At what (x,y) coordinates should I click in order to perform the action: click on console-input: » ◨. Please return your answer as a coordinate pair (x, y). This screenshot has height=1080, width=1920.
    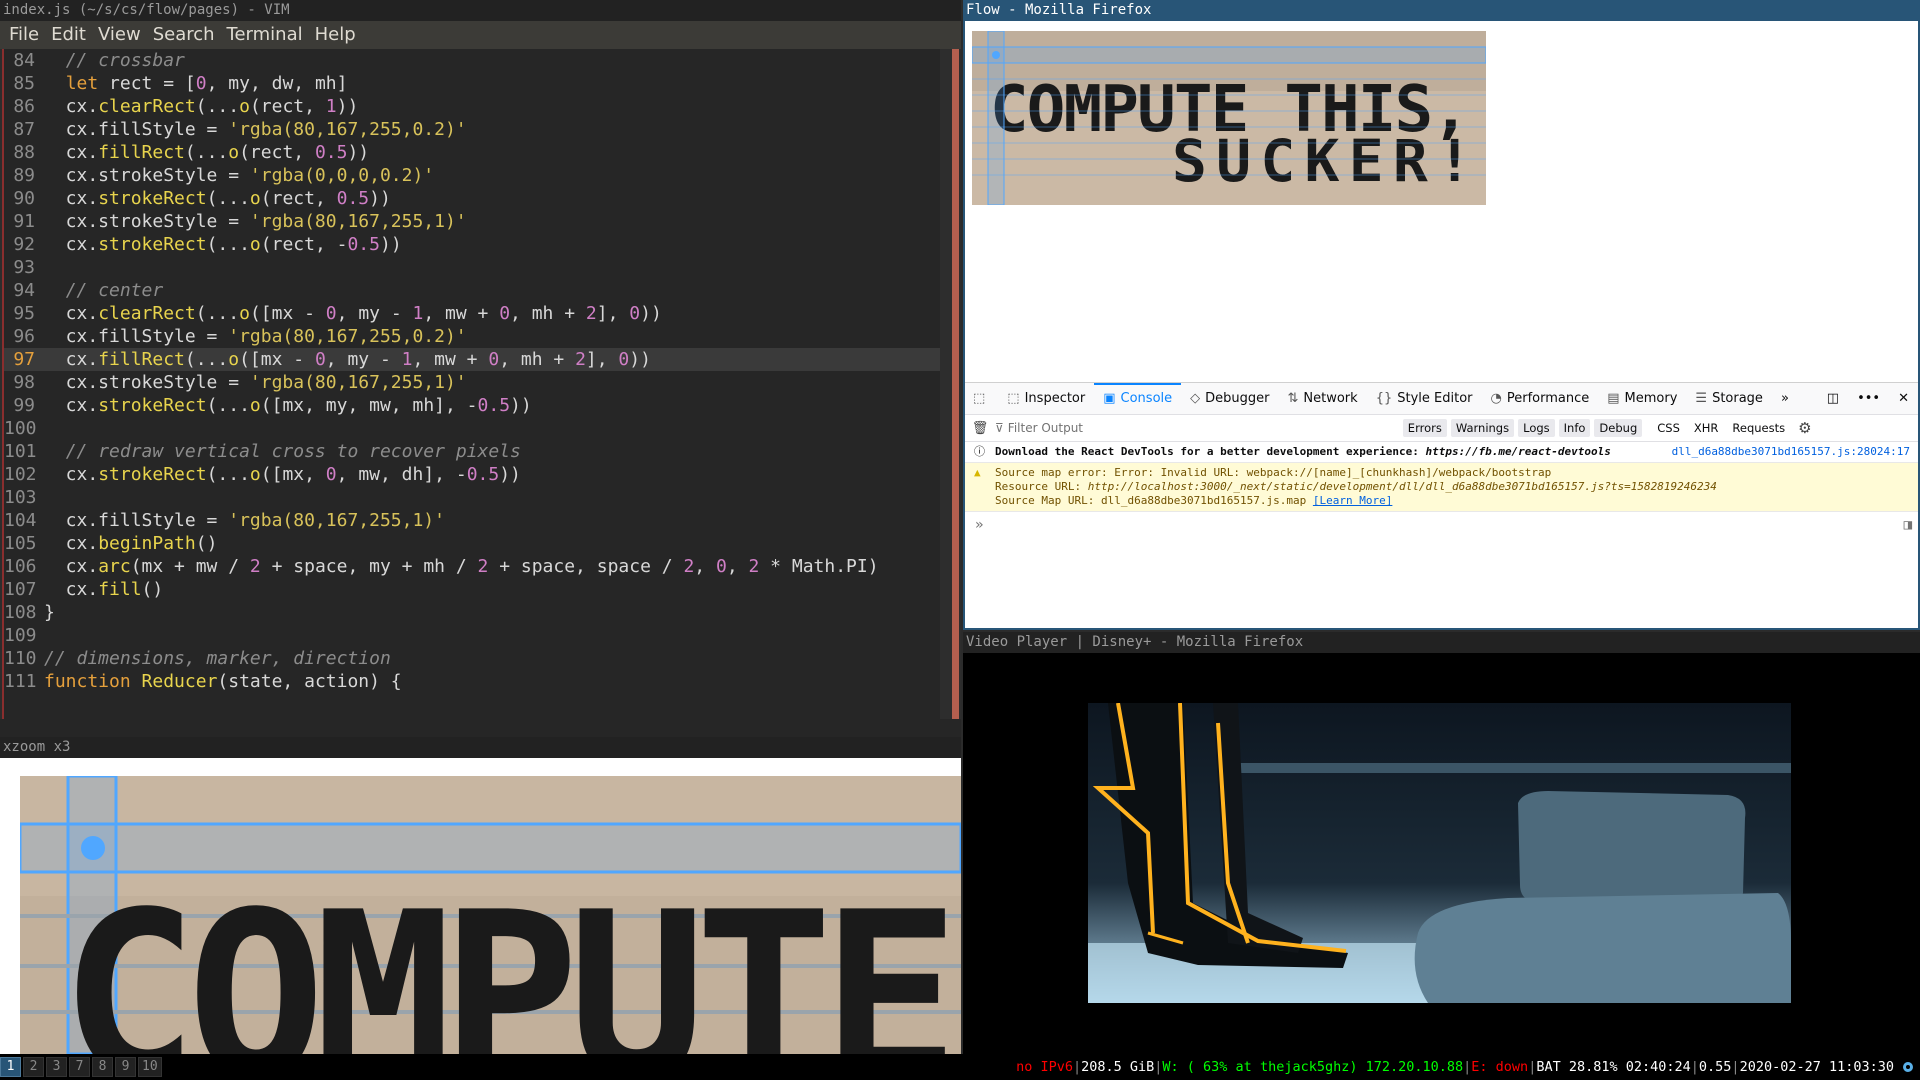
    Looking at the image, I should click on (1441, 525).